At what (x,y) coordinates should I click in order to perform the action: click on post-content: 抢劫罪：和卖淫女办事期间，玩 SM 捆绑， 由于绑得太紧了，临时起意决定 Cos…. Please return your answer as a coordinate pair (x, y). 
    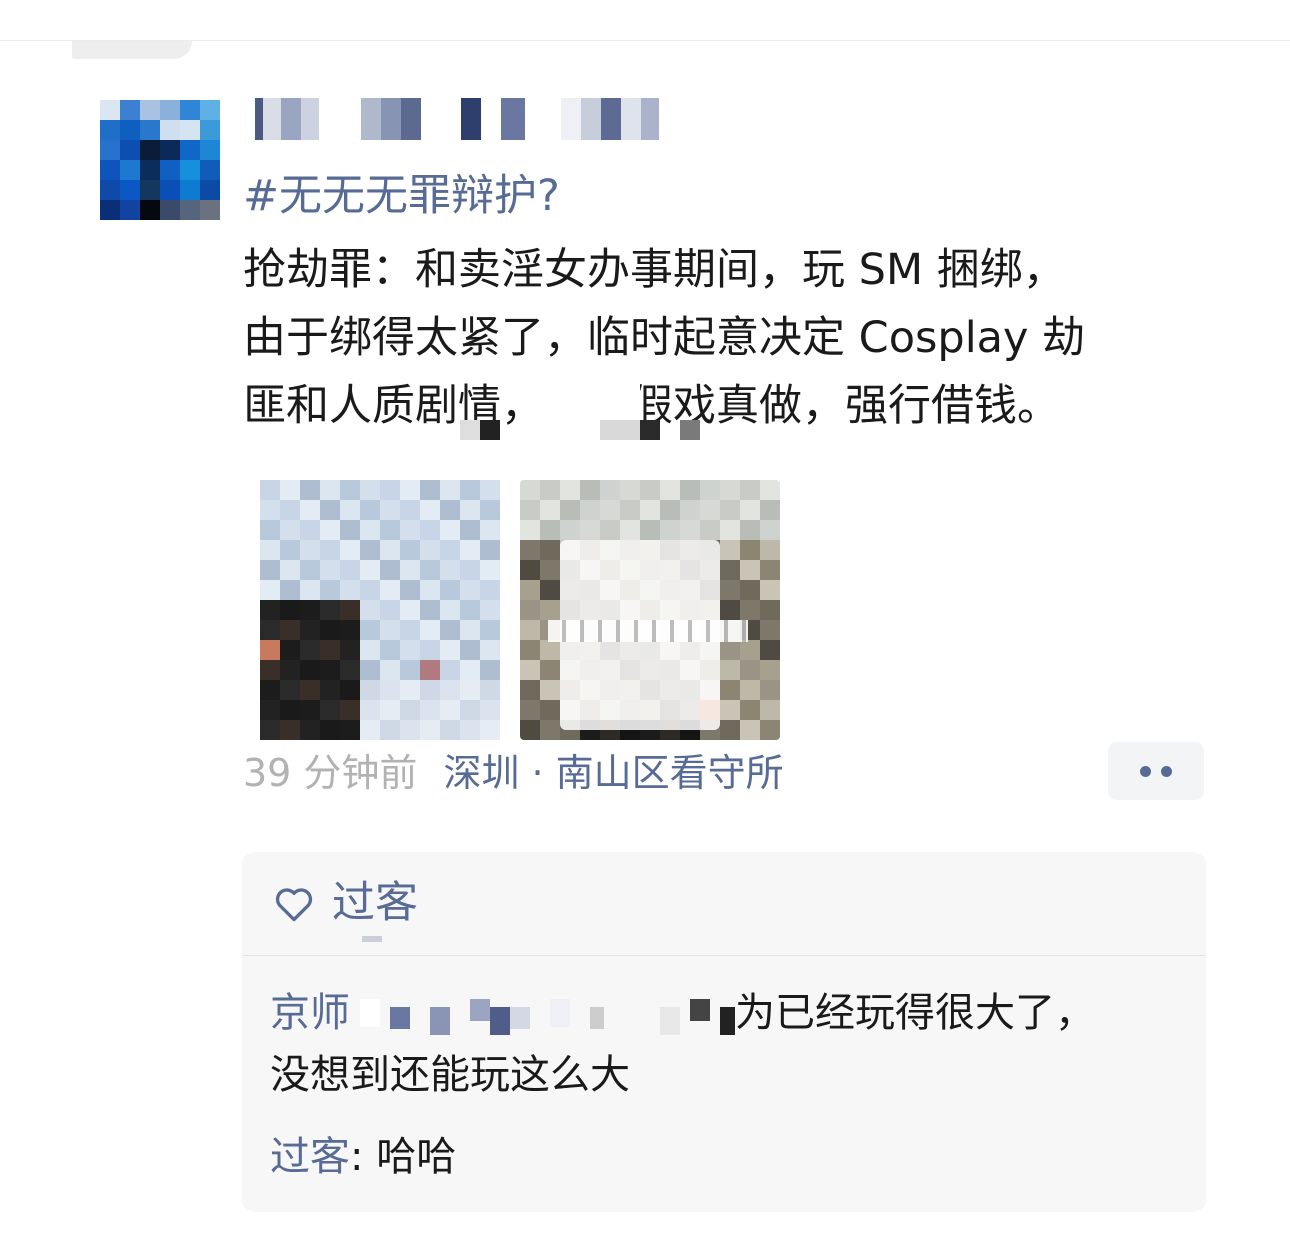
    Looking at the image, I should click on (743, 338).